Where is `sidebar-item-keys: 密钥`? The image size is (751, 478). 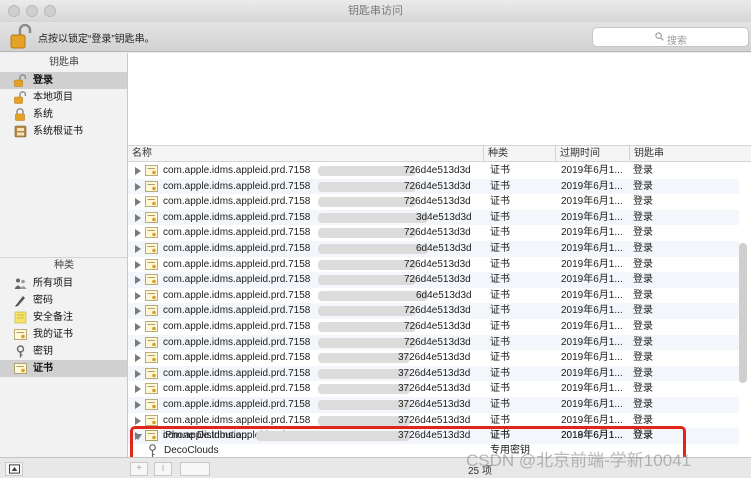
sidebar-item-keys: 密钥 is located at coordinates (63, 351).